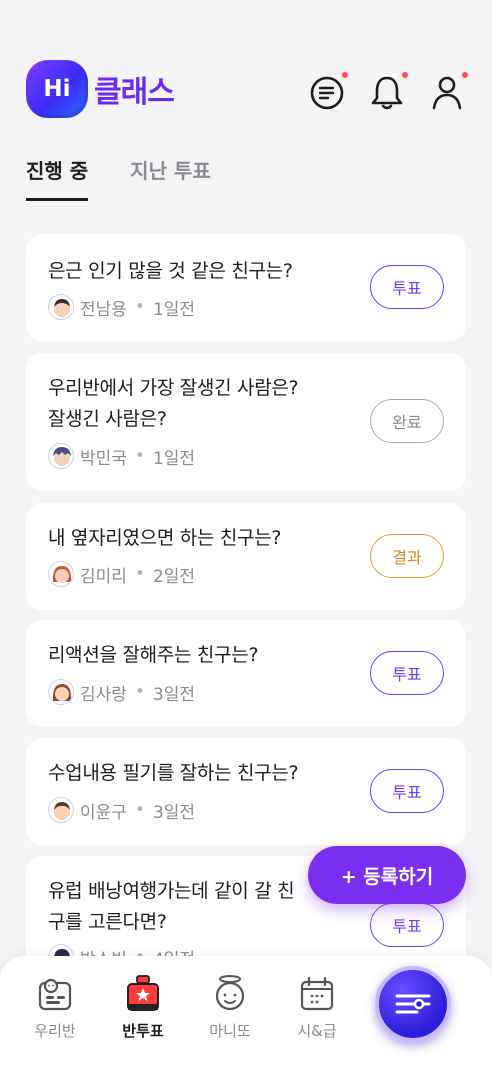 The height and width of the screenshot is (1066, 492). Describe the element at coordinates (448, 92) in the screenshot. I see `profile-icon` at that location.